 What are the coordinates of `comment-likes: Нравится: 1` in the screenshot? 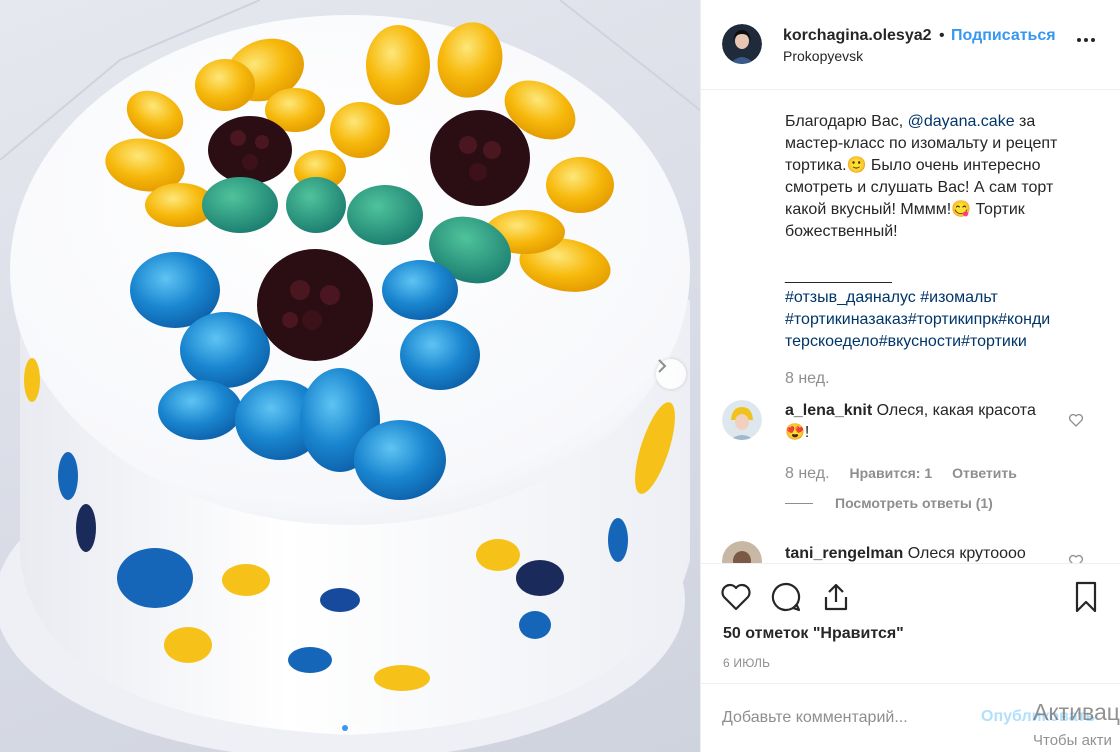 It's located at (891, 473).